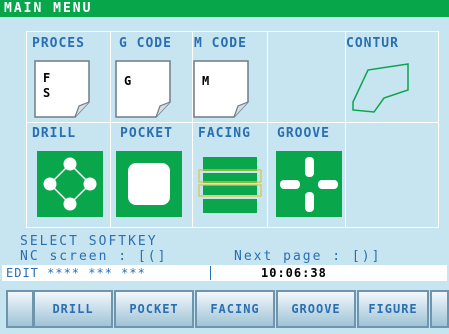 This screenshot has width=449, height=334. I want to click on m-code-document-icon: M, so click(221, 89).